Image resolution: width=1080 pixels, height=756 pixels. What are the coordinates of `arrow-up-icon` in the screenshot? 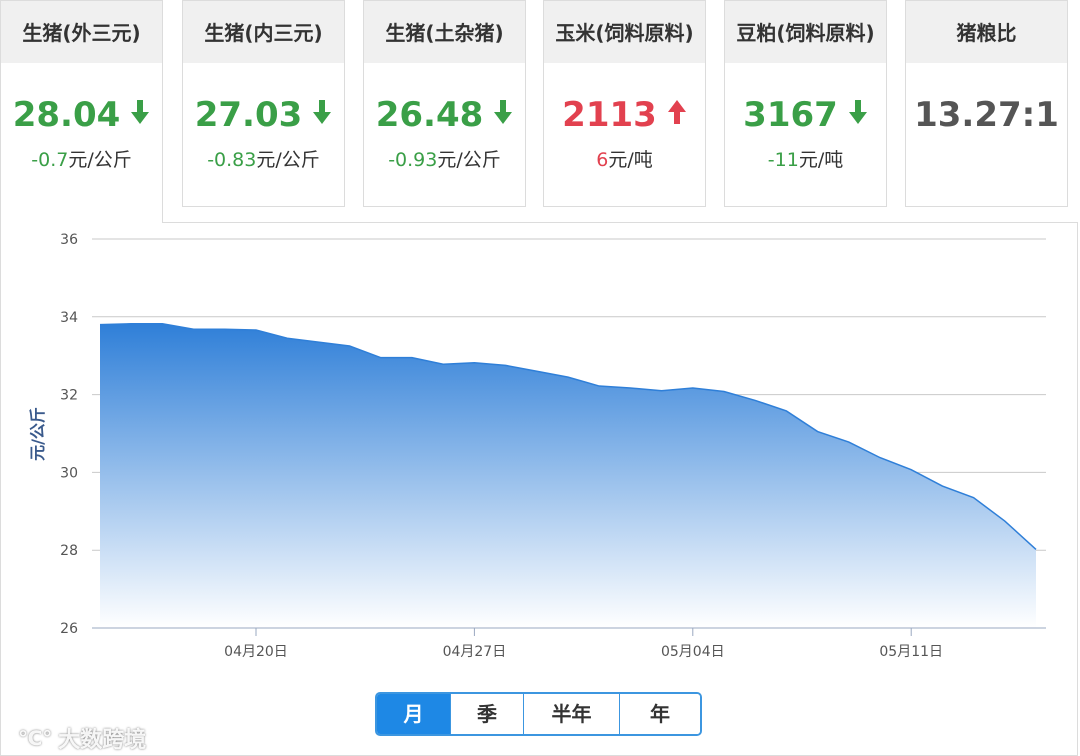 It's located at (677, 114).